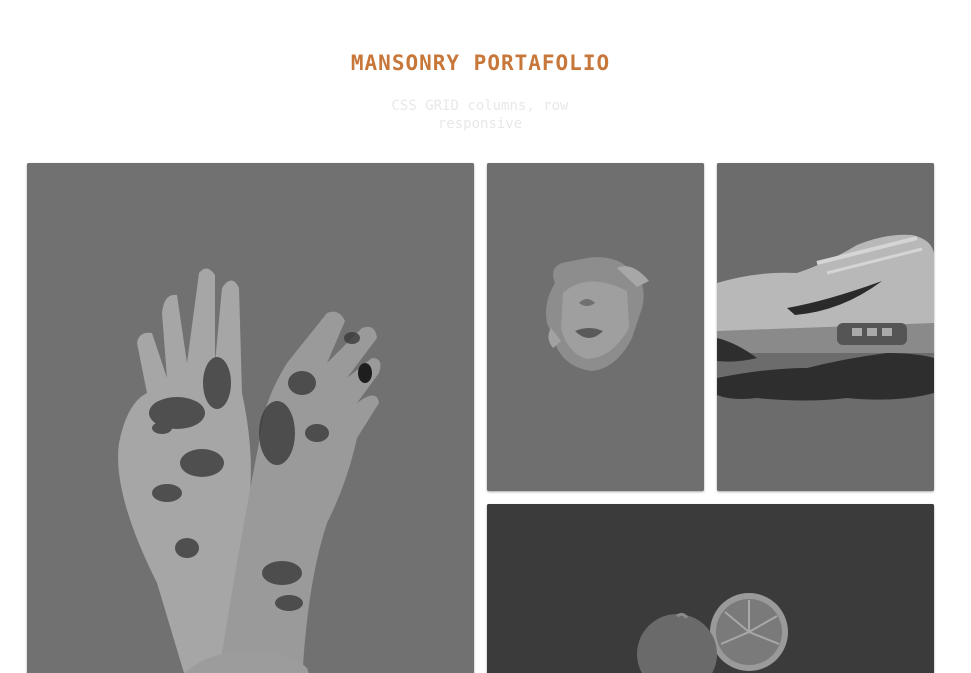  What do you see at coordinates (480, 115) in the screenshot?
I see `page-subtitle: CSS GRID columns, row responsive` at bounding box center [480, 115].